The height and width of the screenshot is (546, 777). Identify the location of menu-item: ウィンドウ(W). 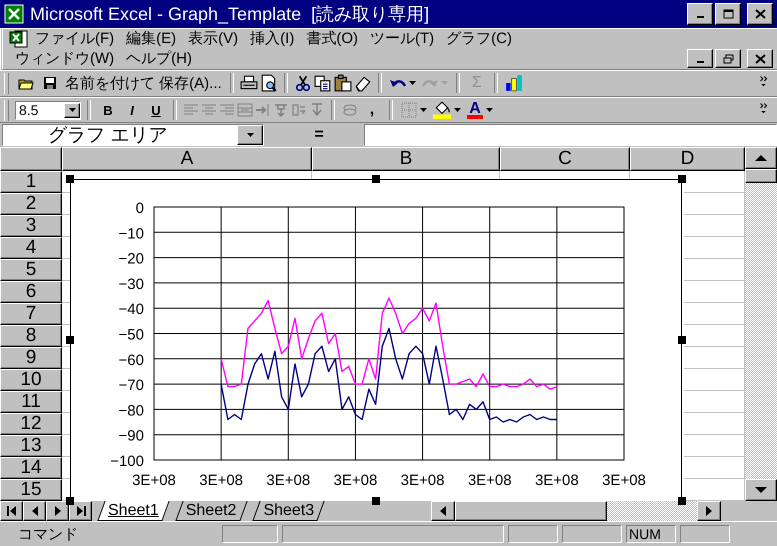
(64, 58).